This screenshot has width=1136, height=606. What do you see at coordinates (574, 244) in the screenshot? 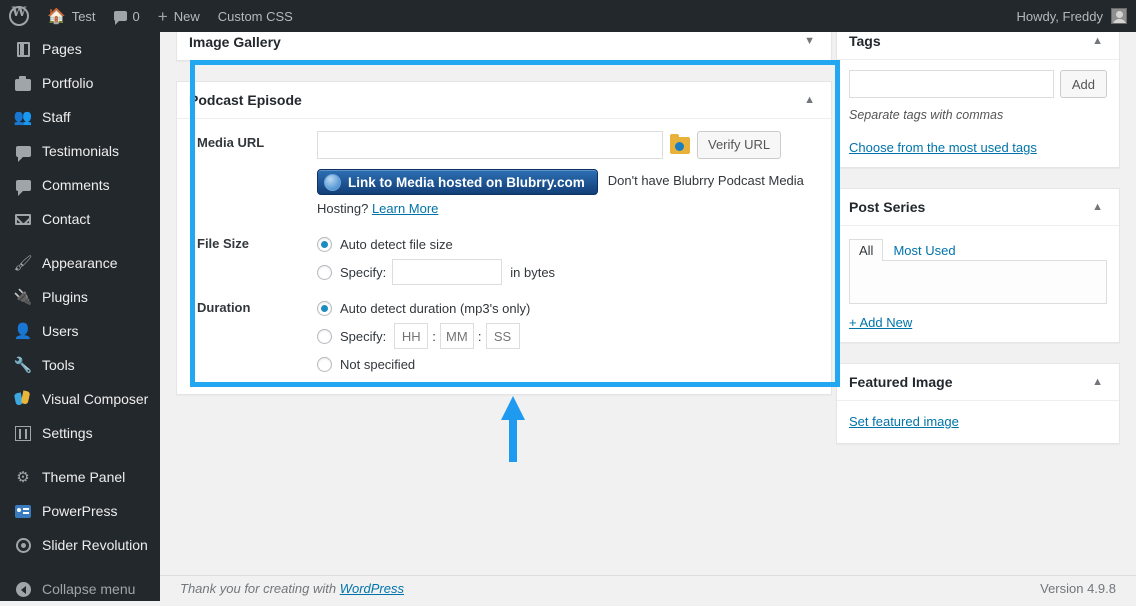
I see `file-size-auto-option: Auto detect file size` at bounding box center [574, 244].